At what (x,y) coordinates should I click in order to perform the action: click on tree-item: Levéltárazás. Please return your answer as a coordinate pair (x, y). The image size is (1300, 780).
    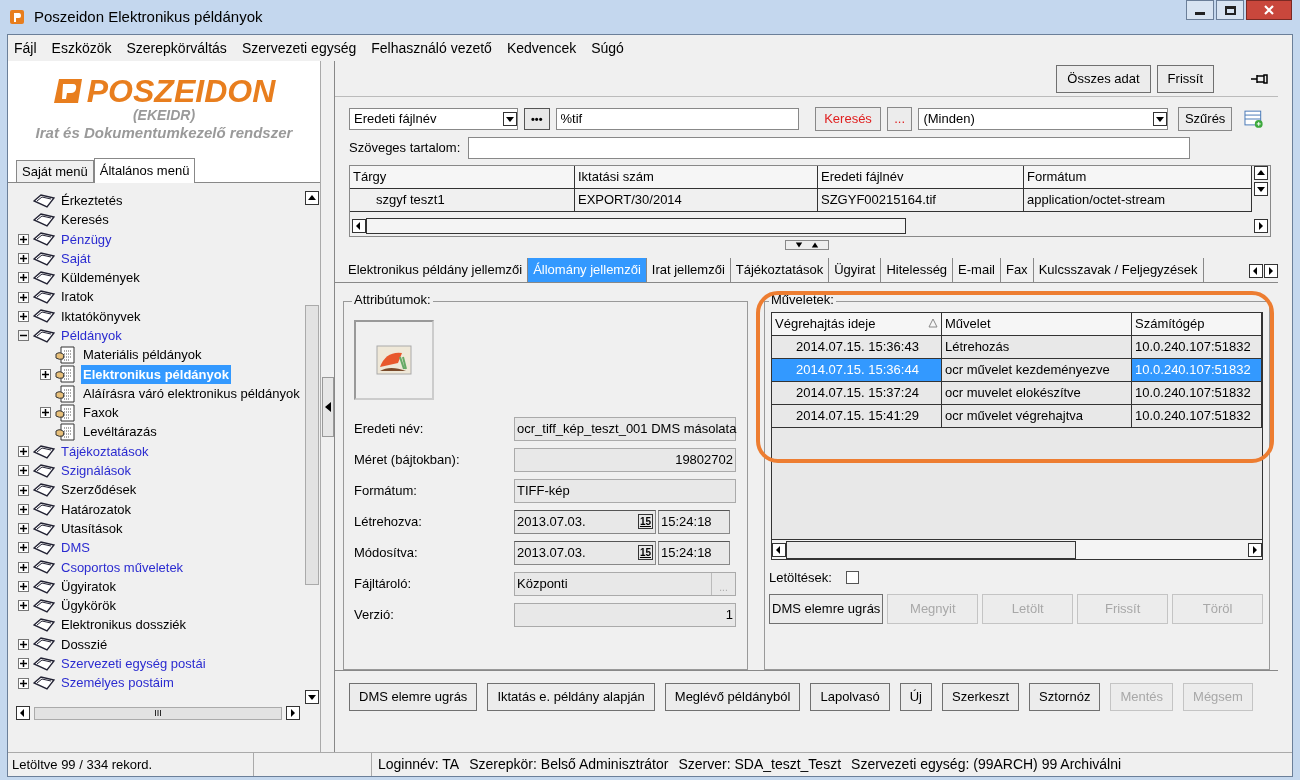
    Looking at the image, I should click on (120, 432).